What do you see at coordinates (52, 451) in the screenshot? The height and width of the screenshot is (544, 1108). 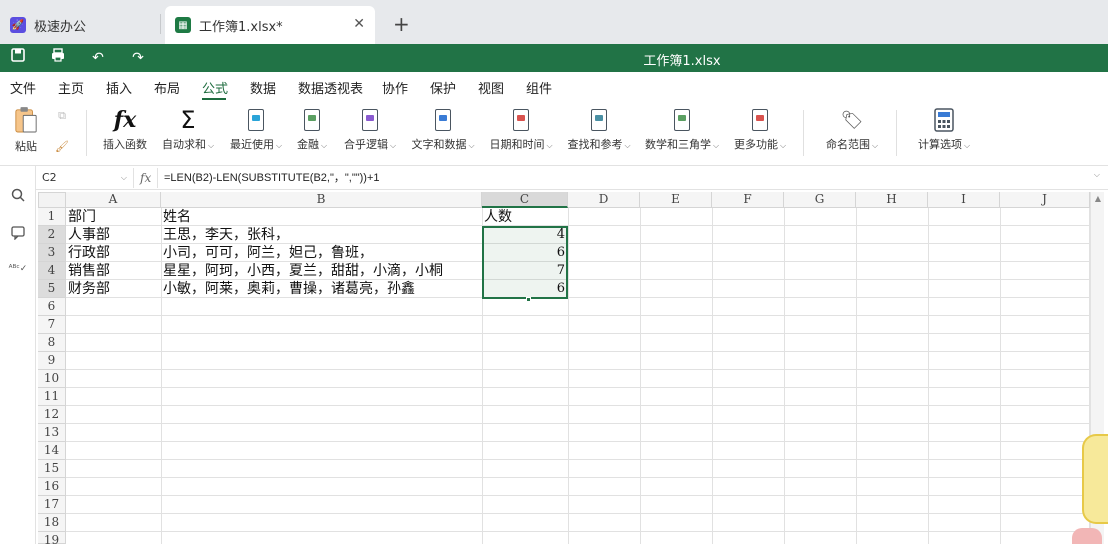 I see `row-header: 14` at bounding box center [52, 451].